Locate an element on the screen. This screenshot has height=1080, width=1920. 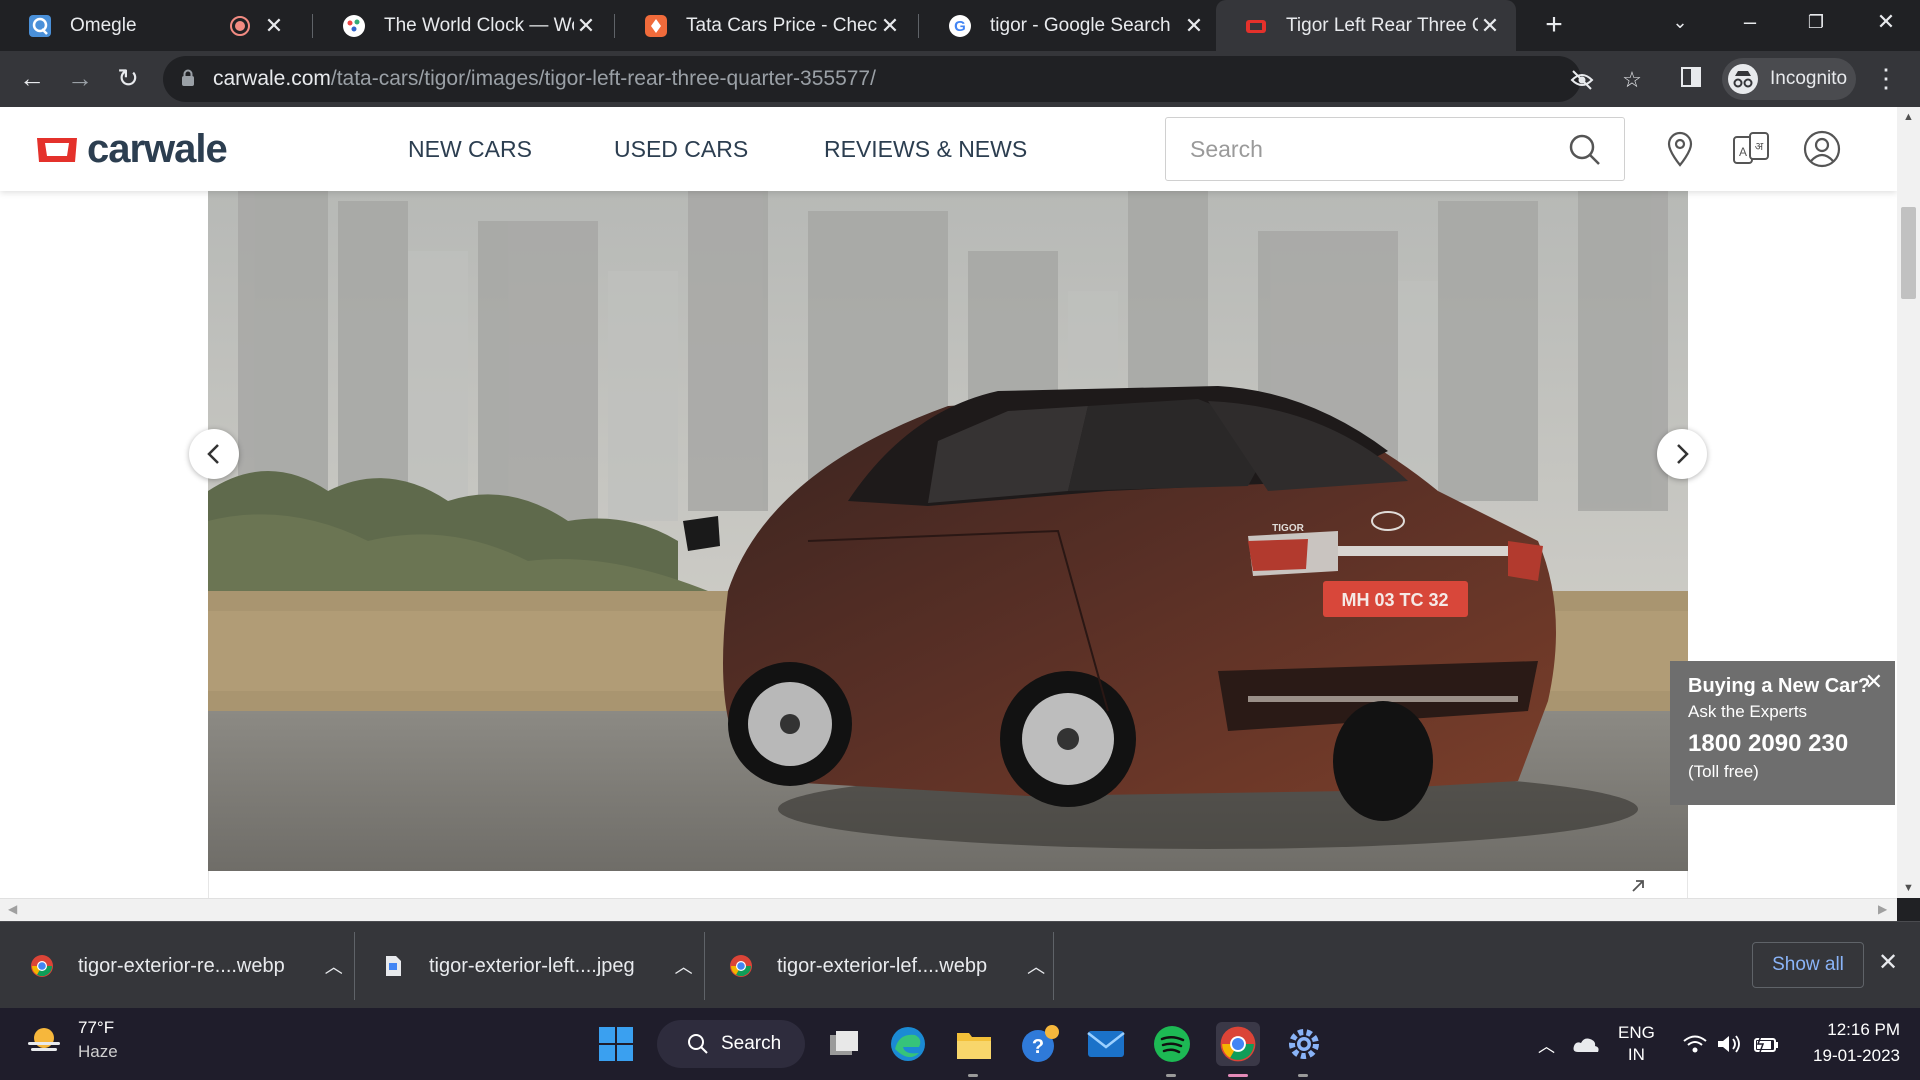
user-account-icon is located at coordinates (1822, 149).